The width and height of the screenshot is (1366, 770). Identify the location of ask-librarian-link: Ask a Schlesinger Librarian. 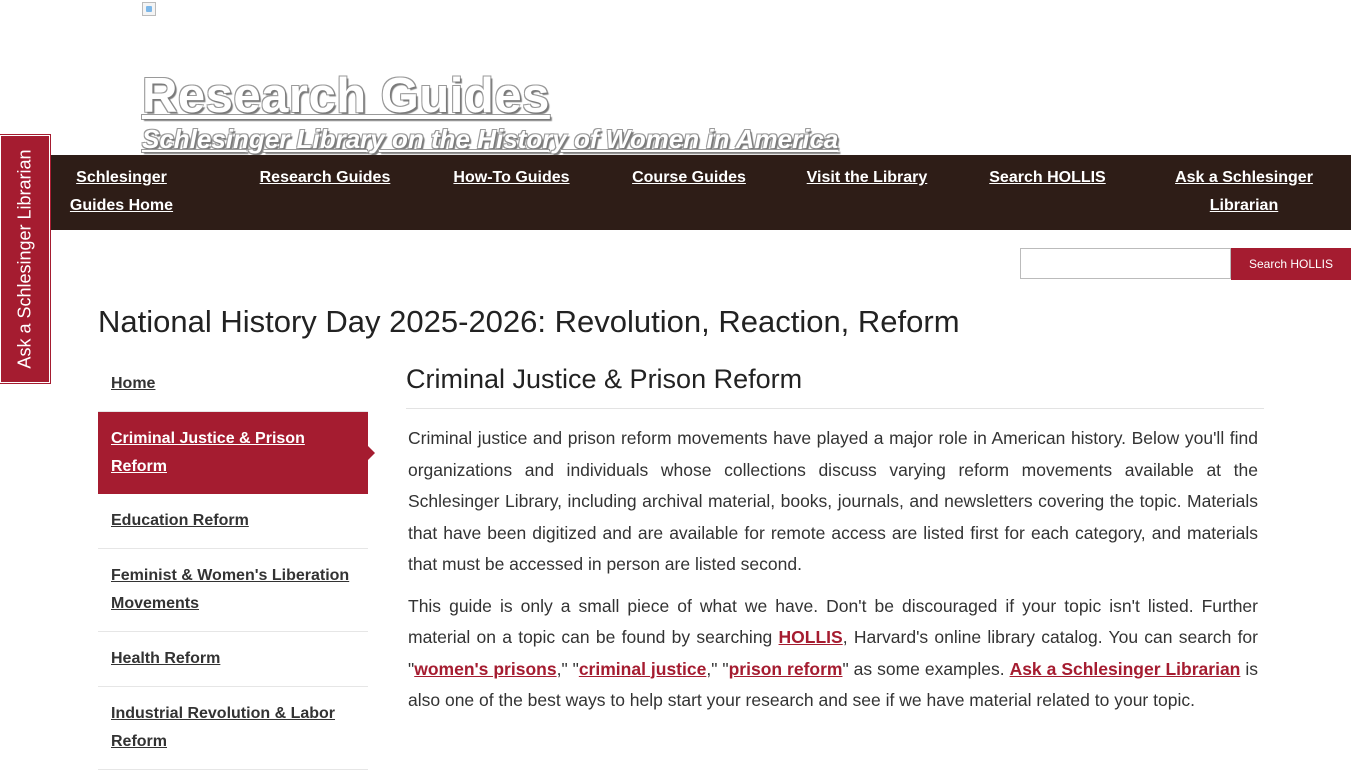
(1125, 669).